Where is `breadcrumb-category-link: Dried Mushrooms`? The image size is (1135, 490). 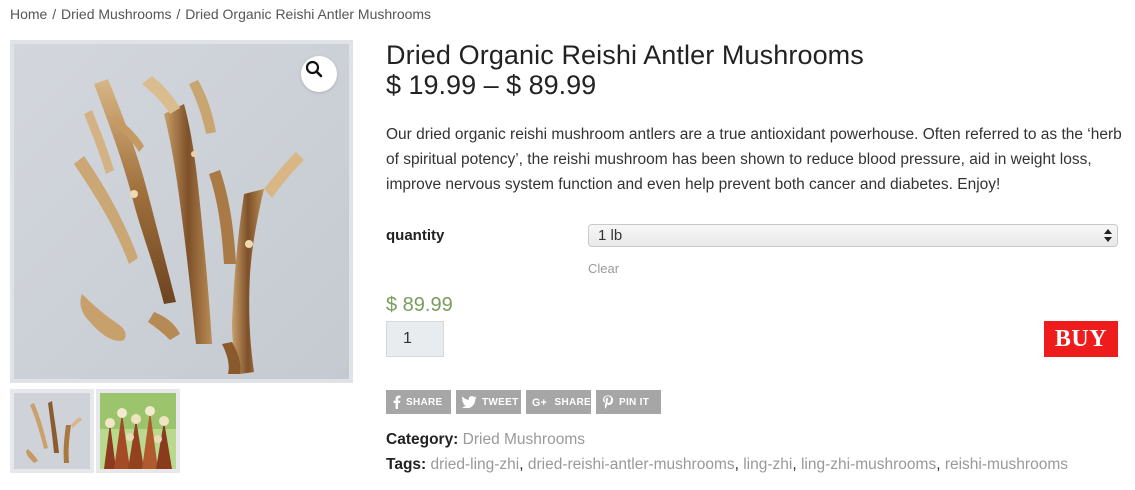
breadcrumb-category-link: Dried Mushrooms is located at coordinates (116, 14).